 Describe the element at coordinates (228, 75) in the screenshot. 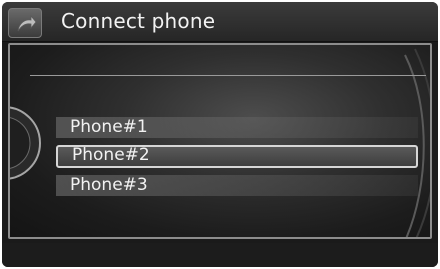

I see `divider` at that location.